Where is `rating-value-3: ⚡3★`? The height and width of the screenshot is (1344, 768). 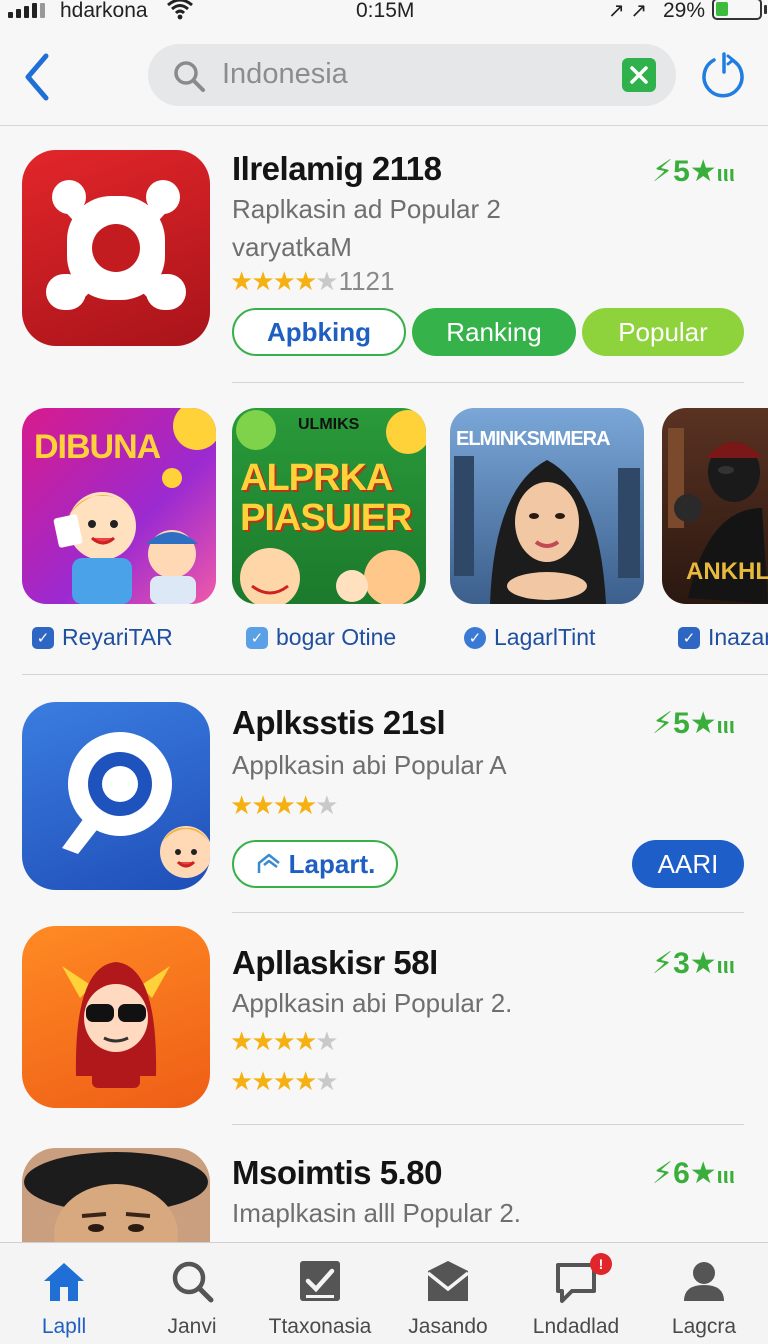 rating-value-3: ⚡3★ is located at coordinates (684, 963).